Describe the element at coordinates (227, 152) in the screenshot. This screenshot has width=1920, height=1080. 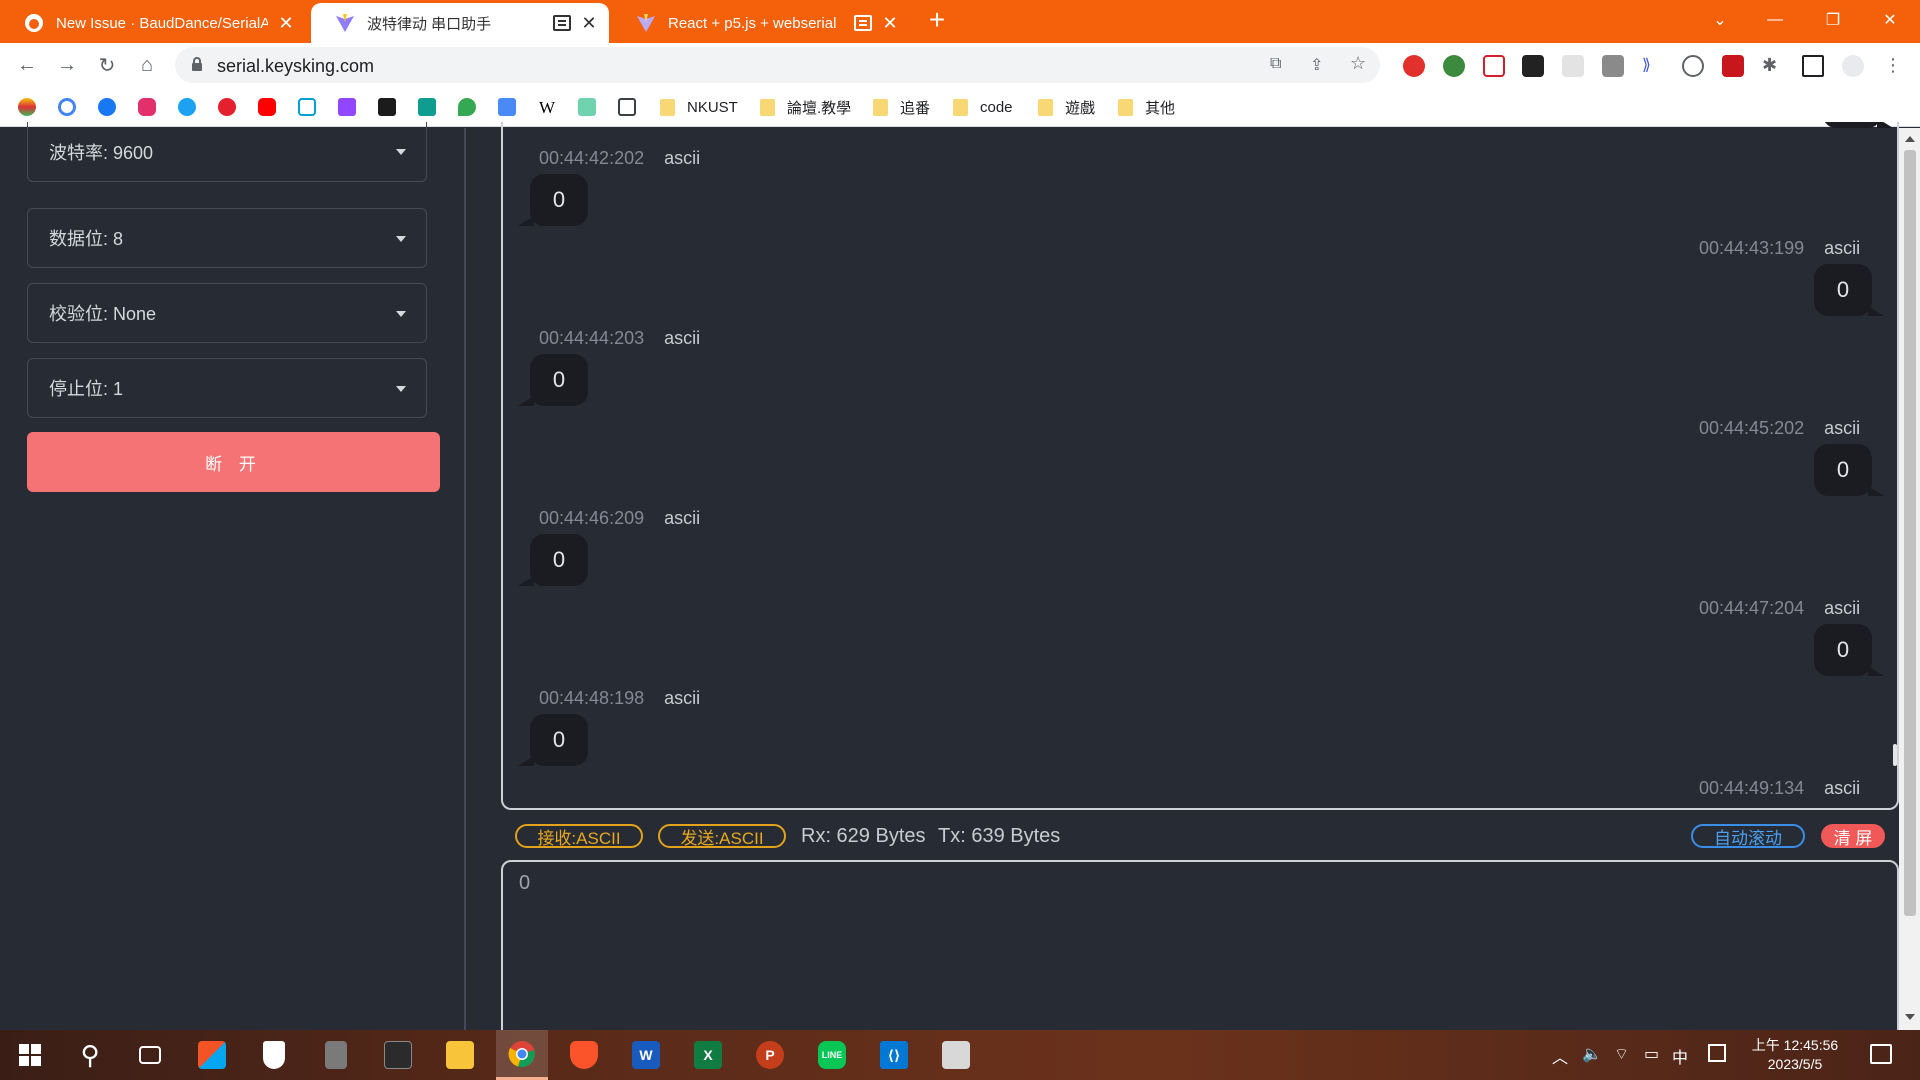
I see `baud-rate-select: 波特率: 9600` at that location.